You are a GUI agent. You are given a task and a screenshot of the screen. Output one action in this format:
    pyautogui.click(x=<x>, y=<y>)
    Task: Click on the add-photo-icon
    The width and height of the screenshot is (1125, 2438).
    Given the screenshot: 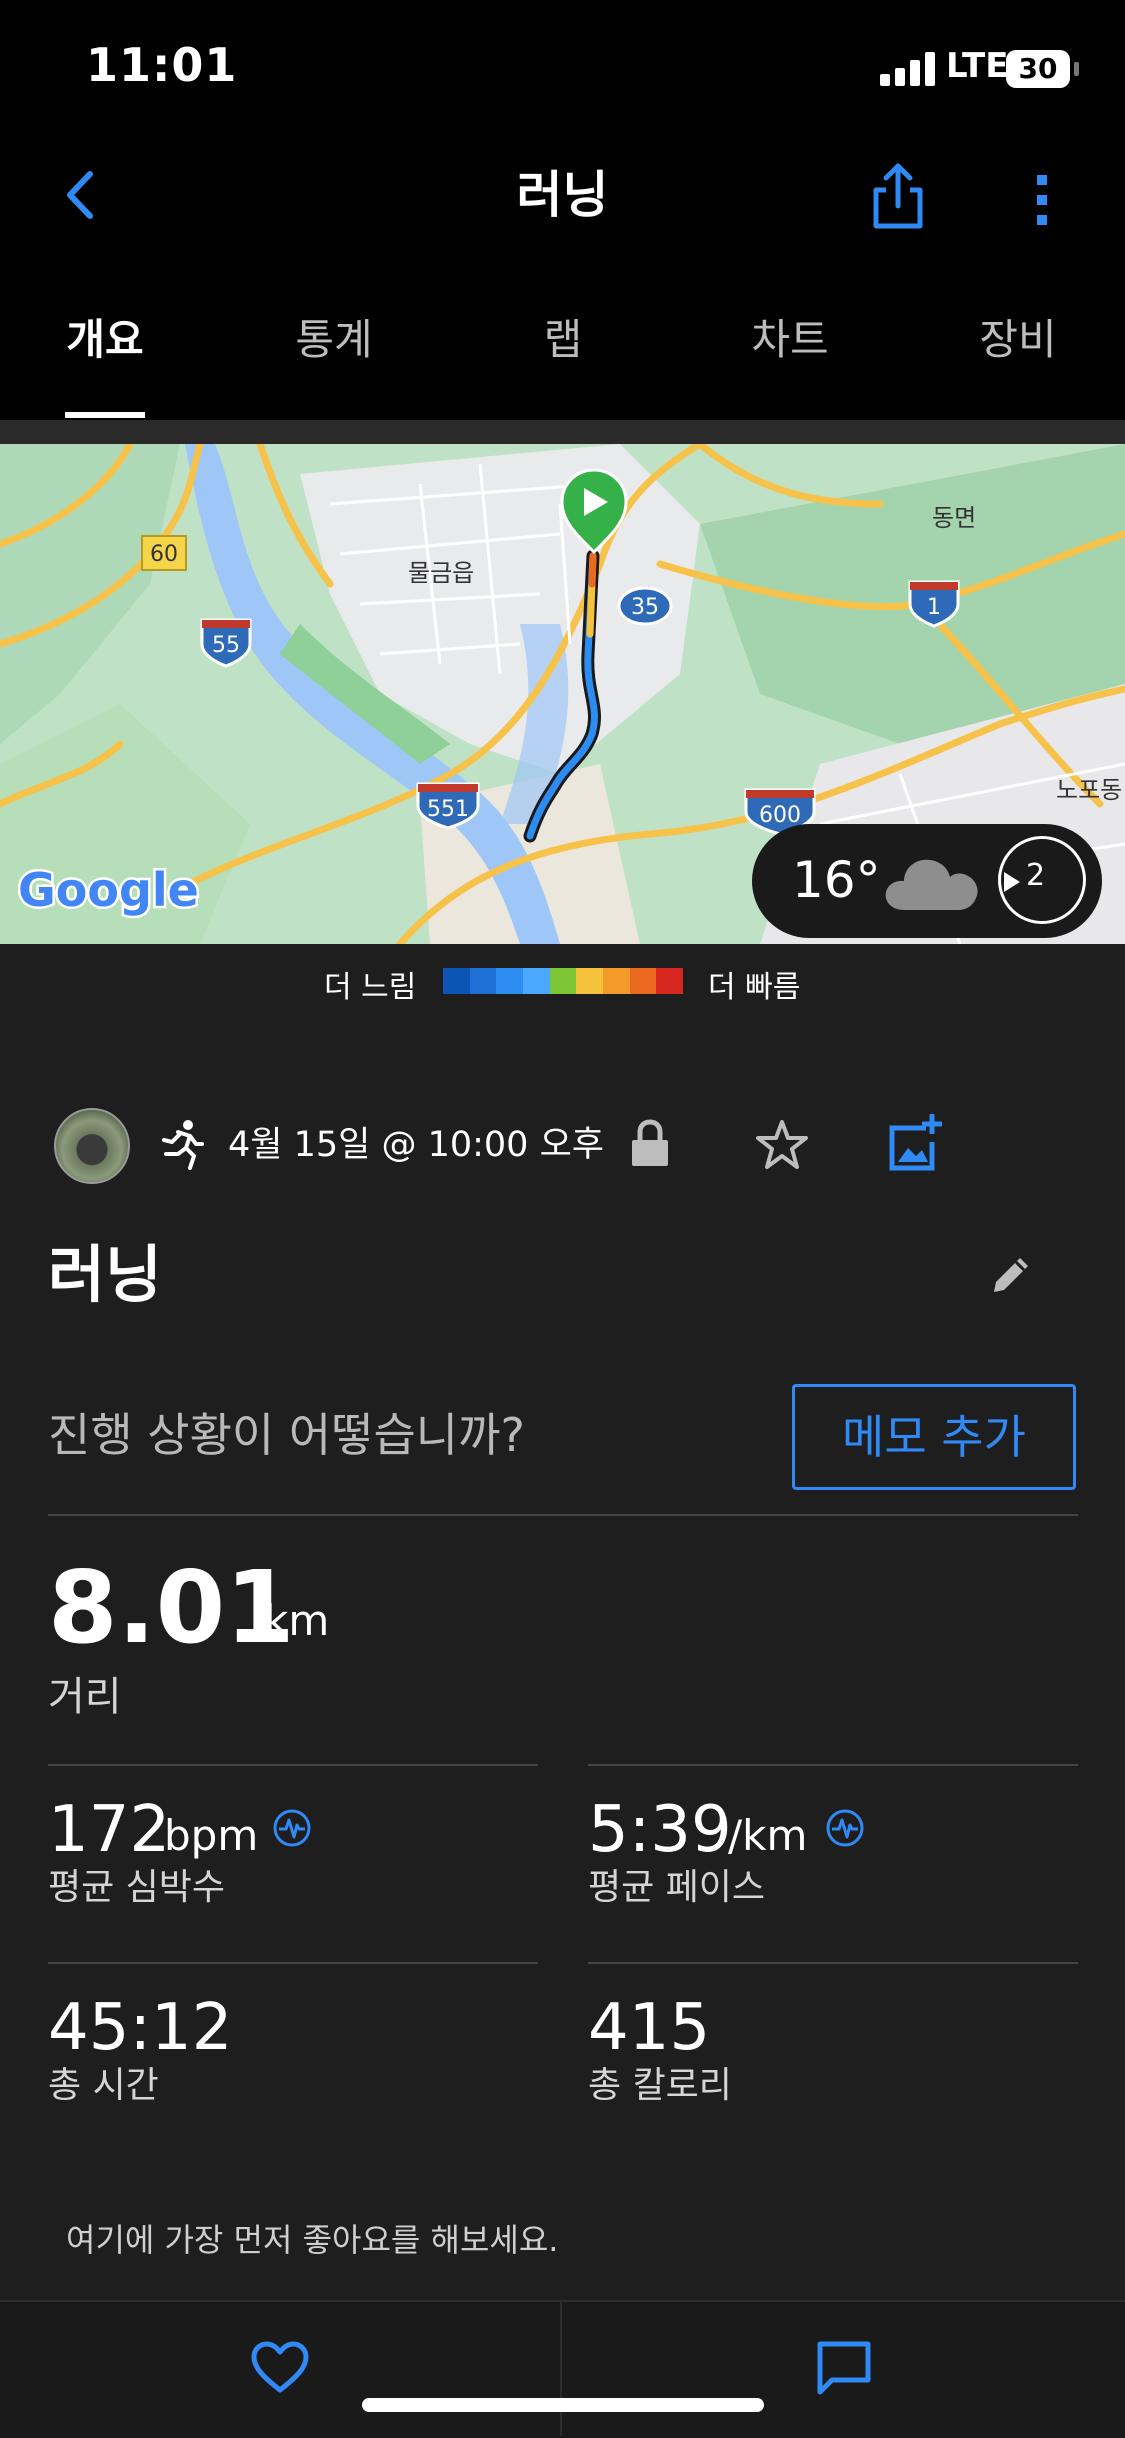 What is the action you would take?
    pyautogui.click(x=916, y=1142)
    